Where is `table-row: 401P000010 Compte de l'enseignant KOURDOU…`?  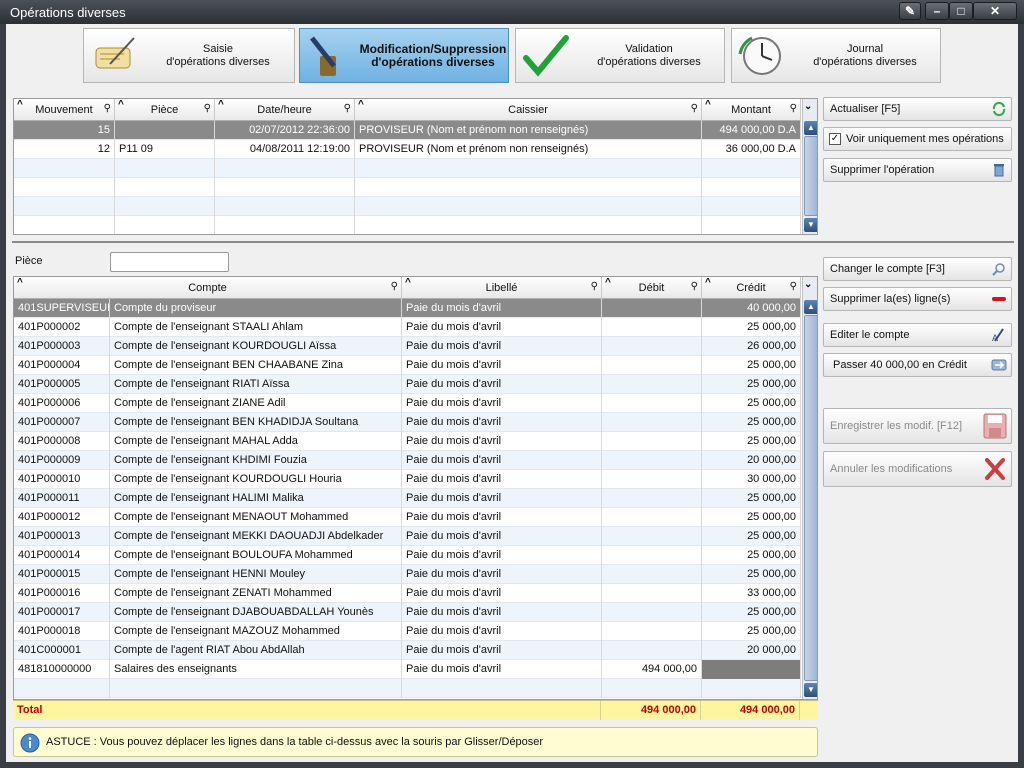
table-row: 401P000010 Compte de l'enseignant KOURDOU… is located at coordinates (407, 479).